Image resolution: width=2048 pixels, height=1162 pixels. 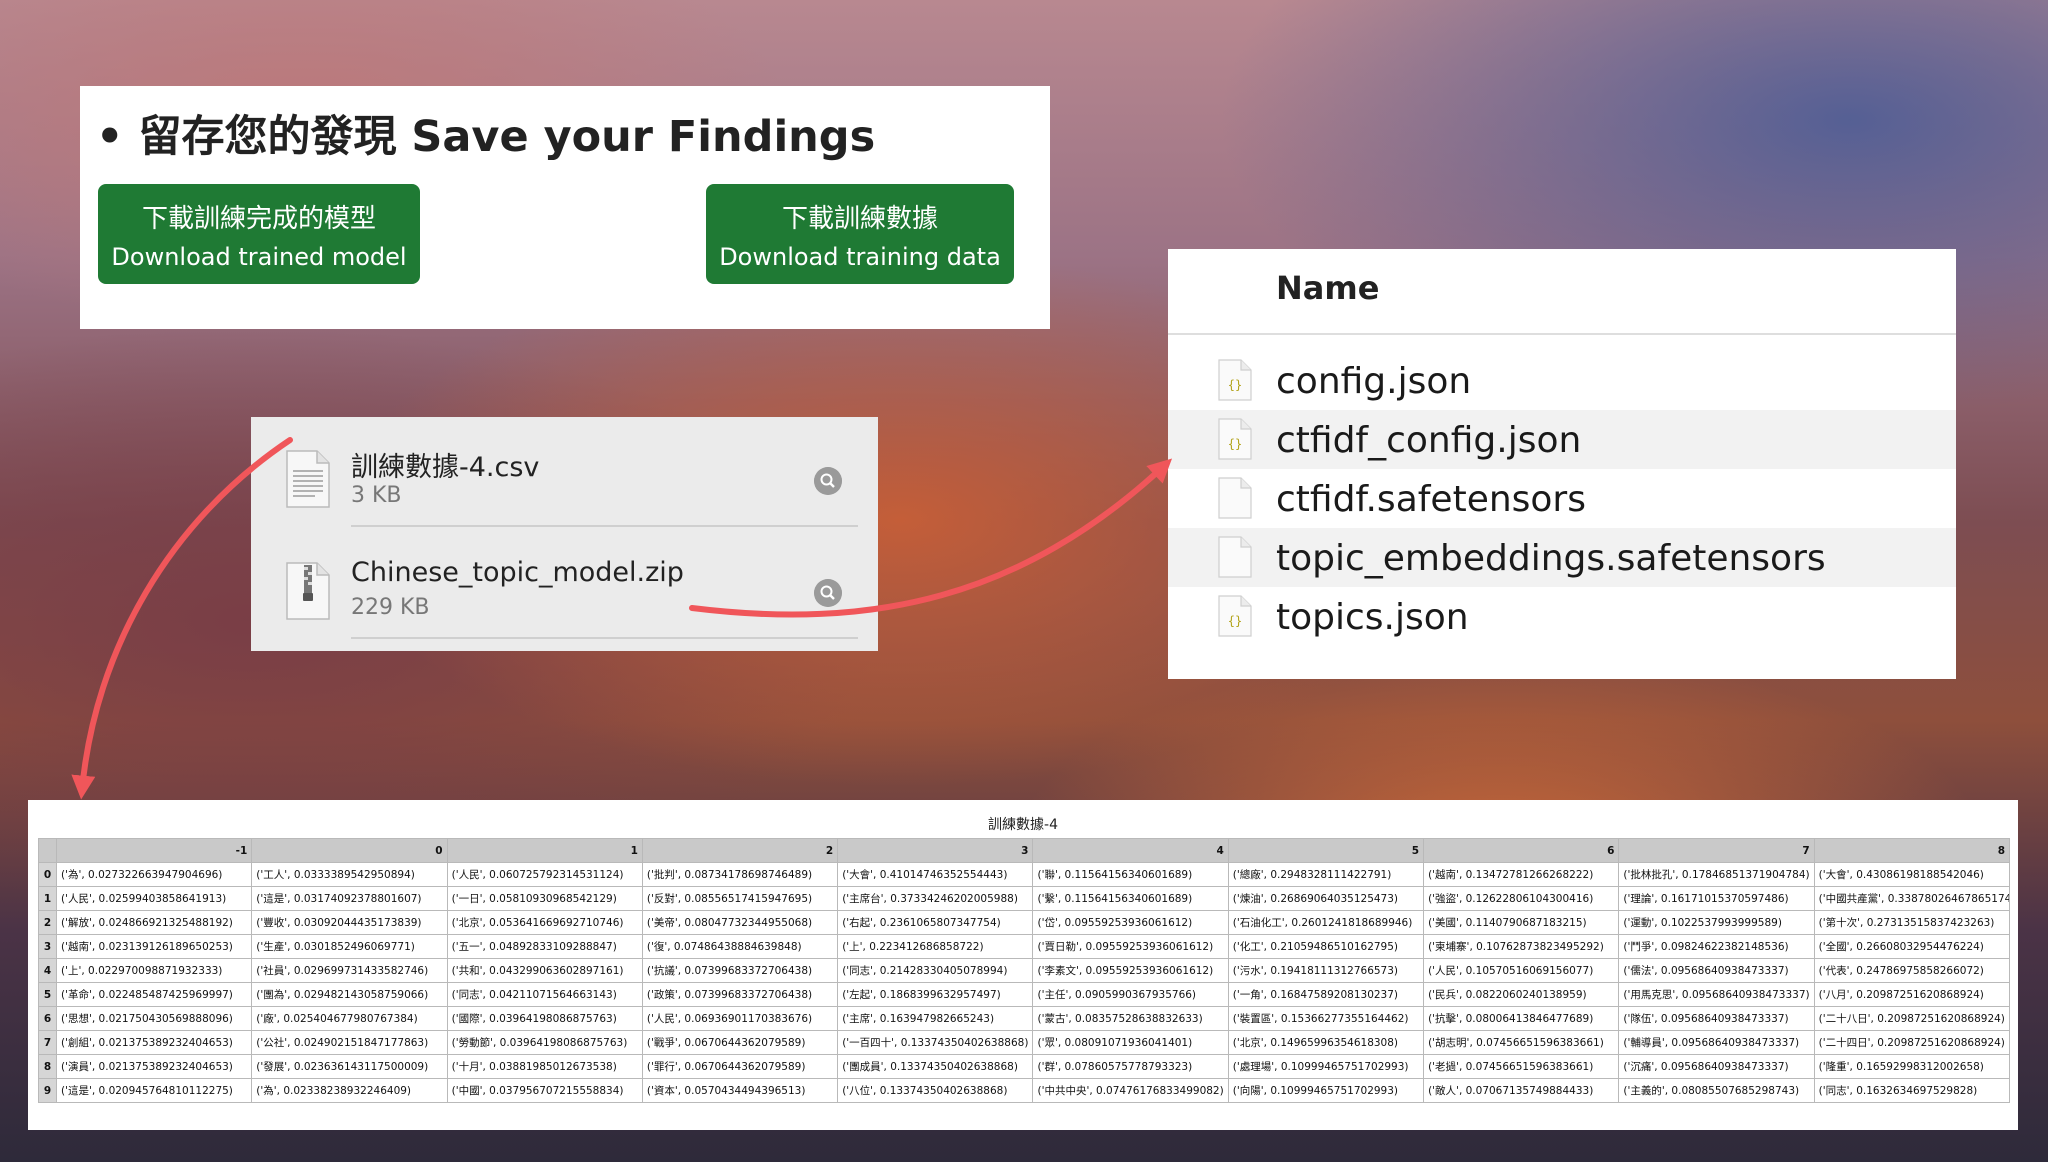 I want to click on arrow-csv-to-table, so click(x=182, y=618).